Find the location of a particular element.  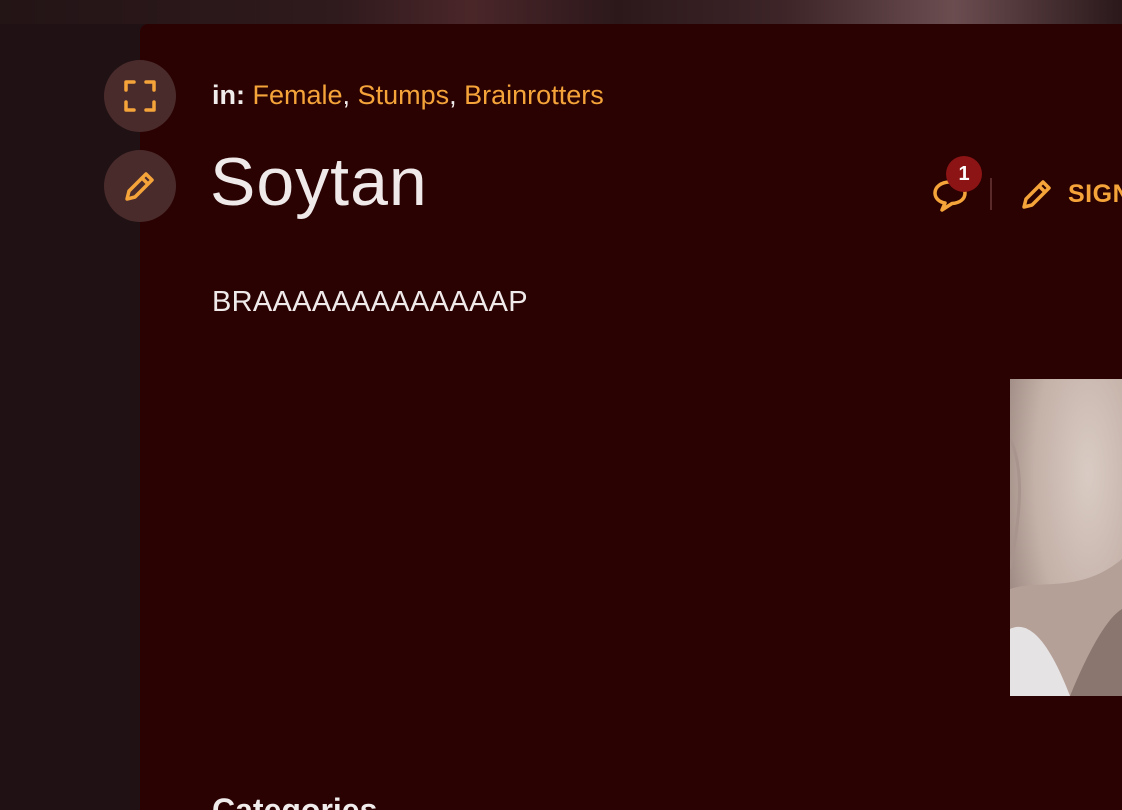

page-description: BRAAAAAAAAAAAAAP is located at coordinates (370, 302).